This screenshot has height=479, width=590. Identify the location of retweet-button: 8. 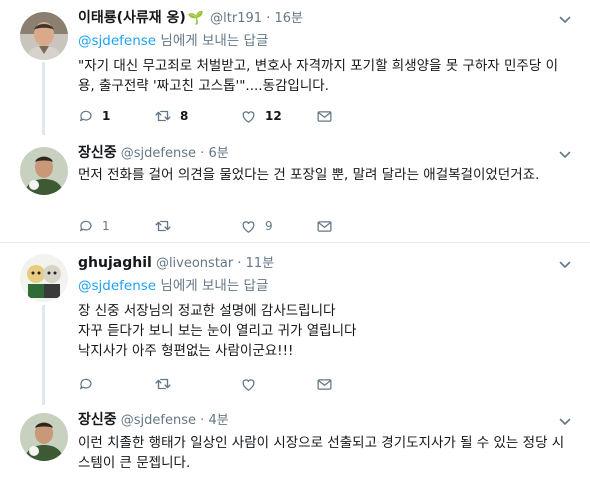
(171, 116).